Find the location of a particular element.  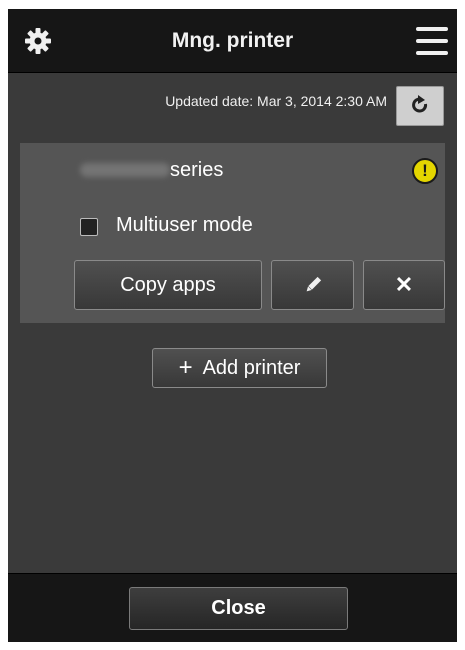

refresh-icon is located at coordinates (420, 104).